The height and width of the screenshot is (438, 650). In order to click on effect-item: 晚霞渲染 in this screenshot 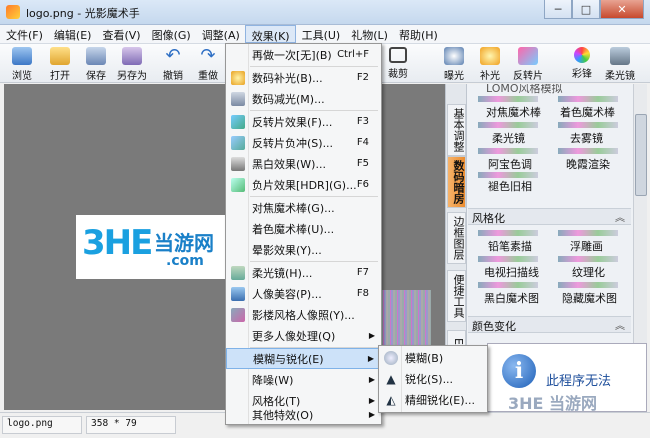, I will do `click(588, 164)`.